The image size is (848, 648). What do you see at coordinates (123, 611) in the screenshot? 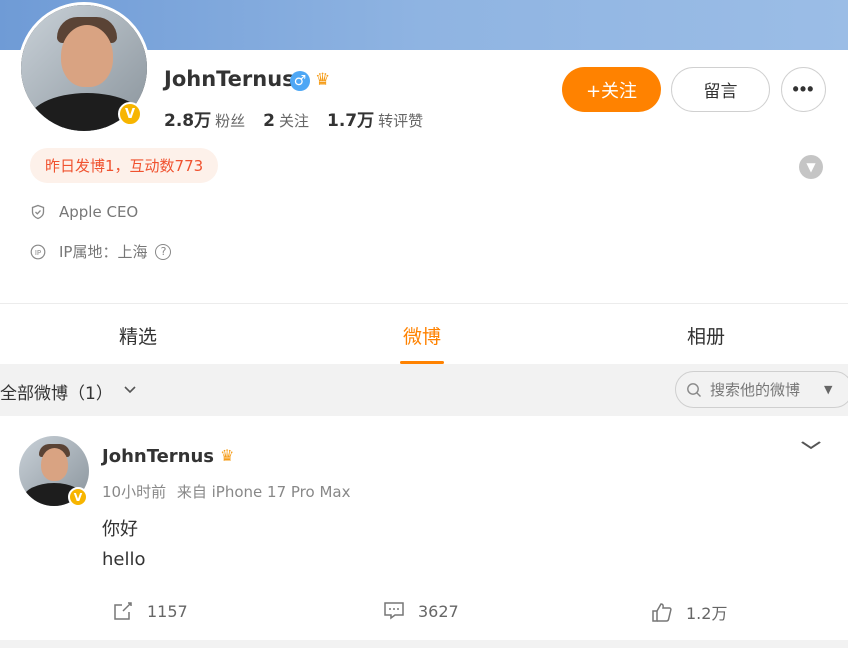
I see `share-icon` at bounding box center [123, 611].